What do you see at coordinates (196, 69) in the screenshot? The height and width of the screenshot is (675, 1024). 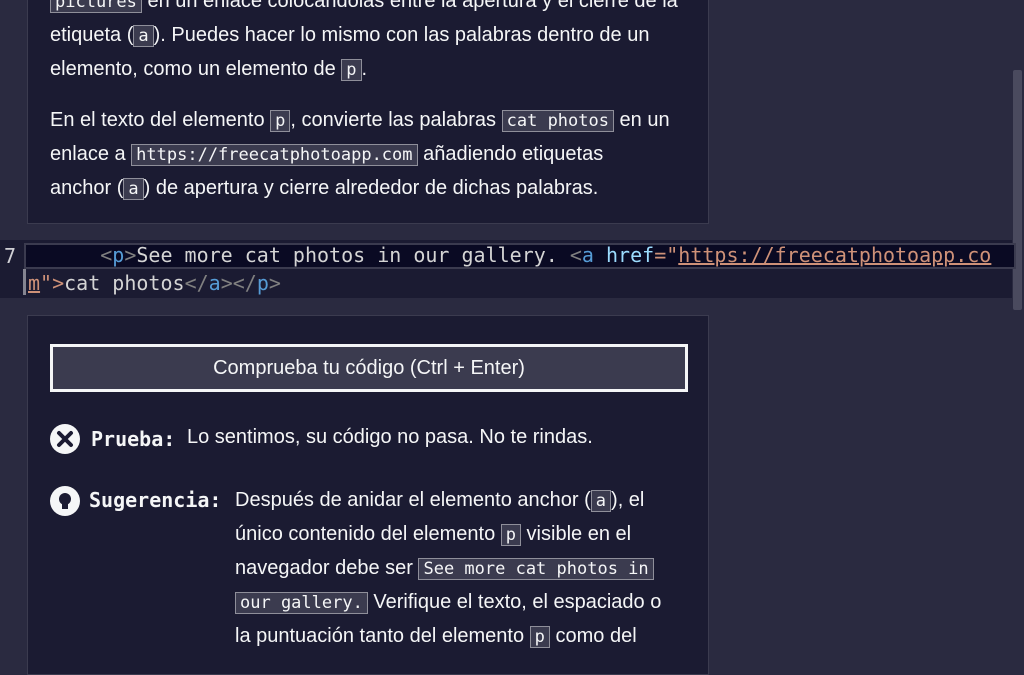 I see `text: elemento, como un elemento de` at bounding box center [196, 69].